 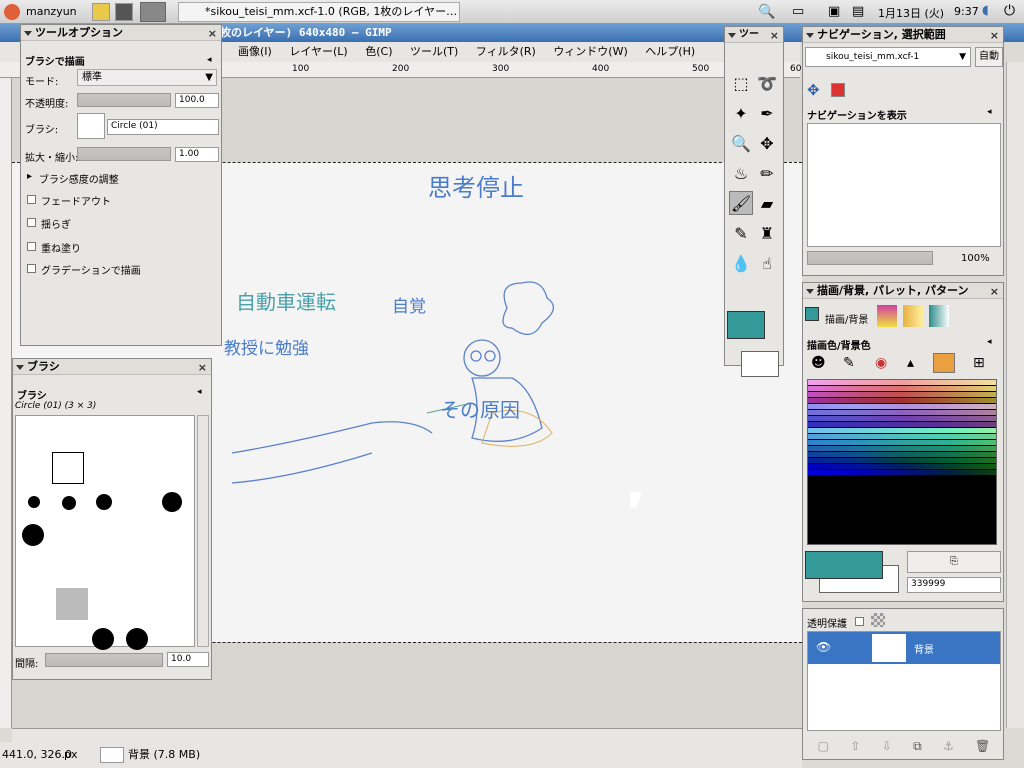 What do you see at coordinates (124, 12) in the screenshot?
I see `screenshot-launcher-icon` at bounding box center [124, 12].